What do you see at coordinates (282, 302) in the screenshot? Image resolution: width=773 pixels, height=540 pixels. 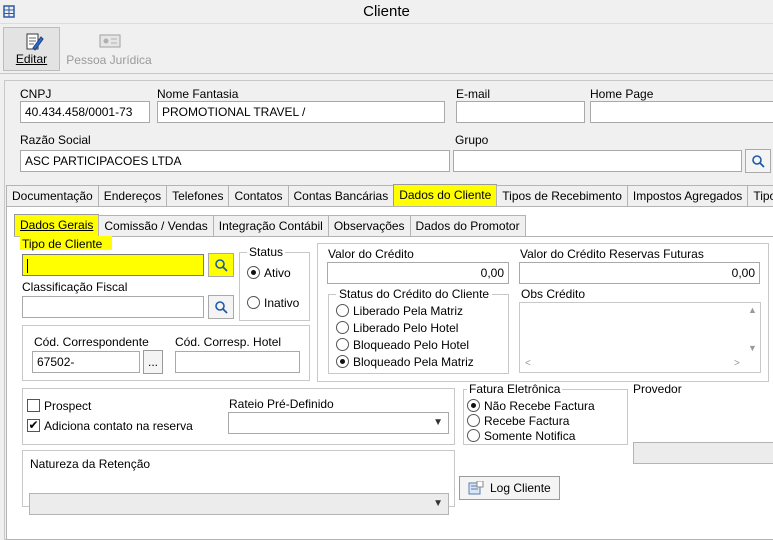 I see `status-inativo-label: Inativo` at bounding box center [282, 302].